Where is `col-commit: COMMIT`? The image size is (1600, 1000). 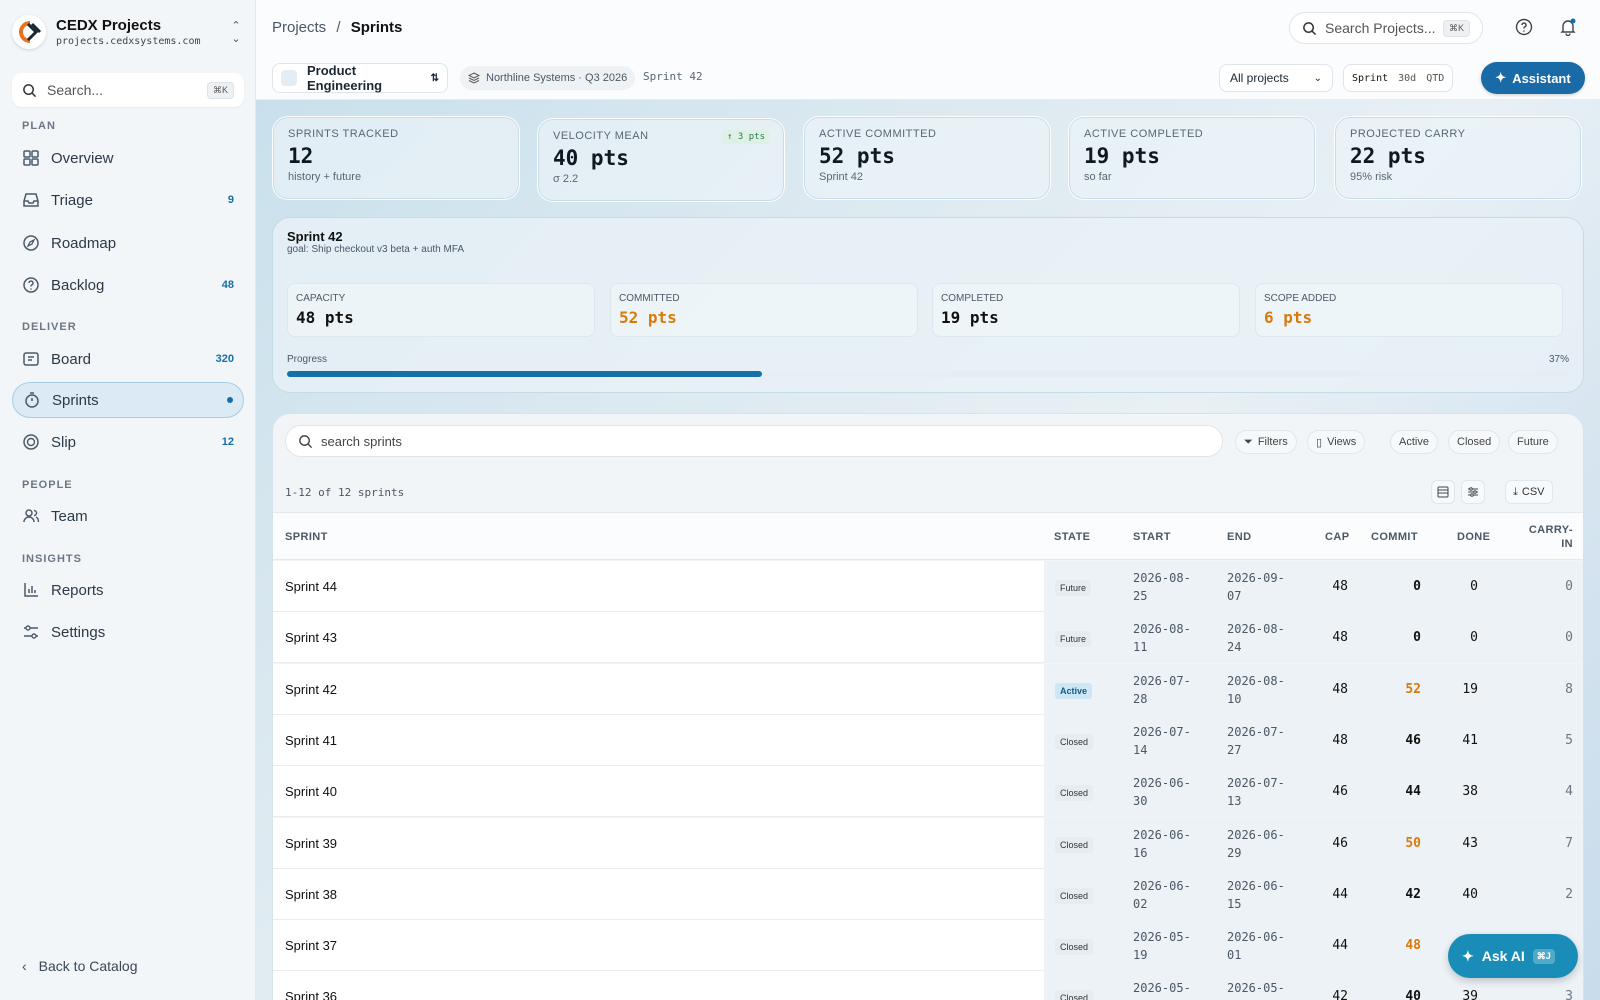 col-commit: COMMIT is located at coordinates (1394, 537).